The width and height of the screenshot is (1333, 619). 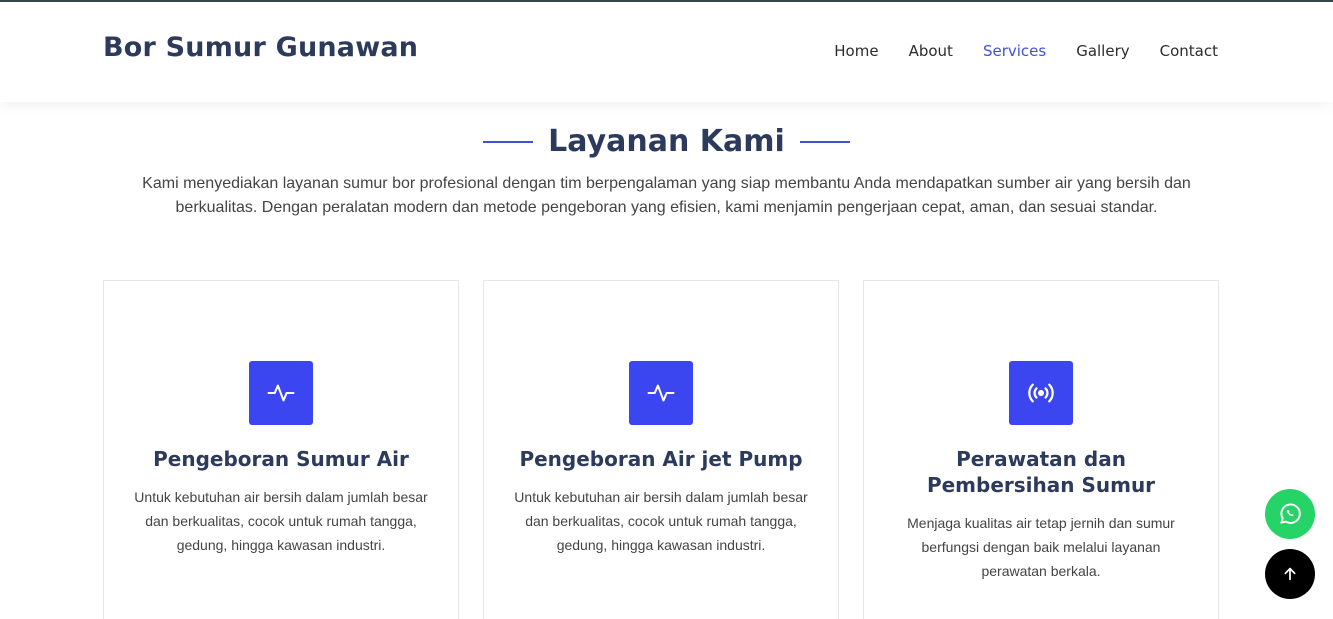 What do you see at coordinates (931, 51) in the screenshot?
I see `nav-about: About` at bounding box center [931, 51].